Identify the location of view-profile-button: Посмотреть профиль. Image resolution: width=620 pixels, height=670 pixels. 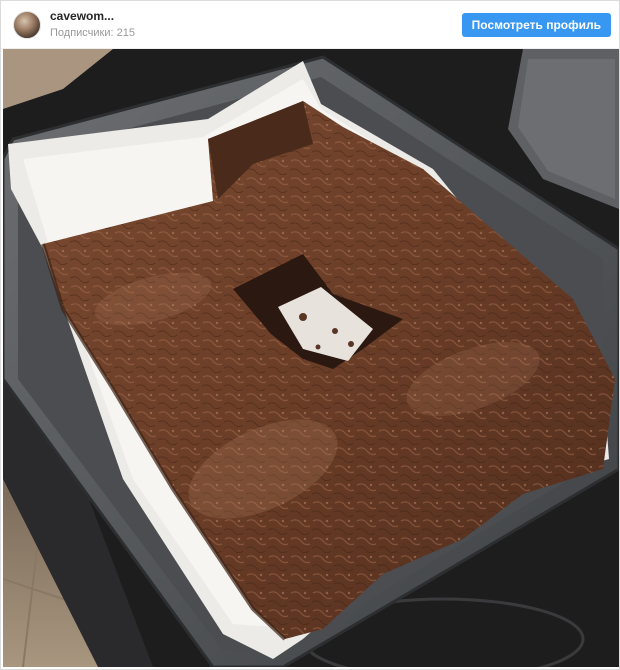
(536, 25).